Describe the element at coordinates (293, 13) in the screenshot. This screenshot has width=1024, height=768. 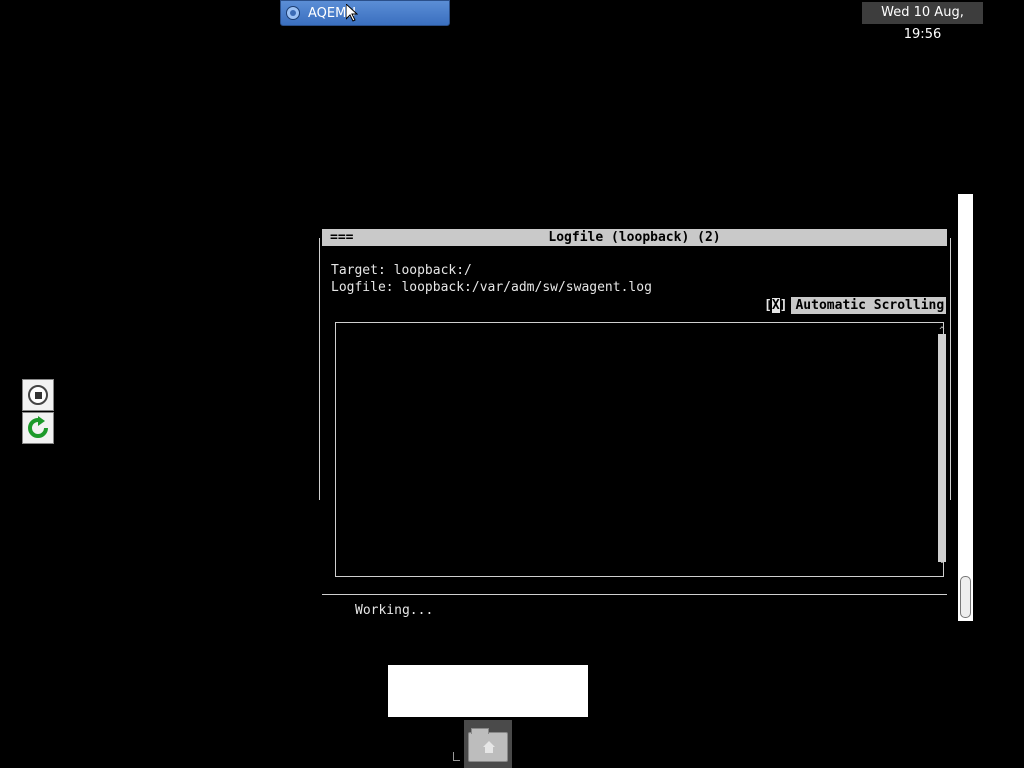
I see `aqemu-icon` at that location.